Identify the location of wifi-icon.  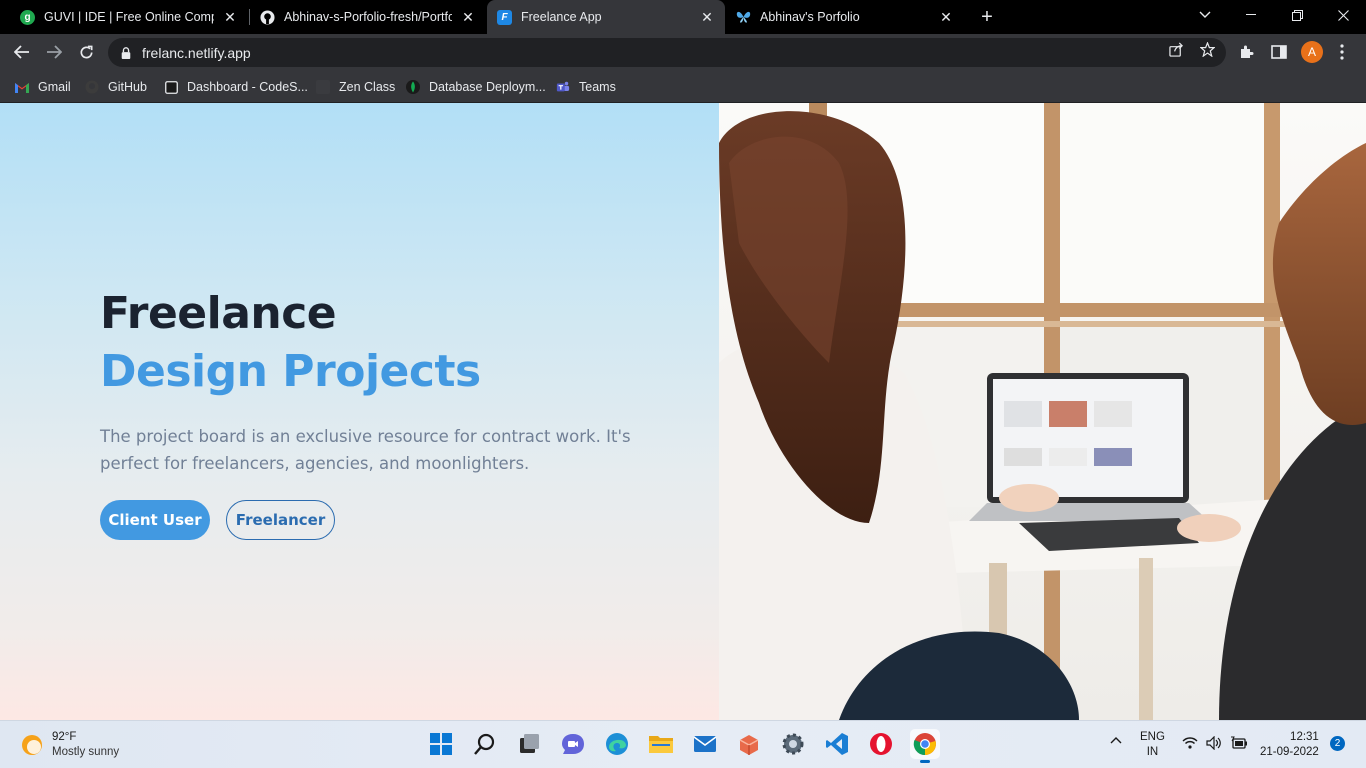
(1190, 744).